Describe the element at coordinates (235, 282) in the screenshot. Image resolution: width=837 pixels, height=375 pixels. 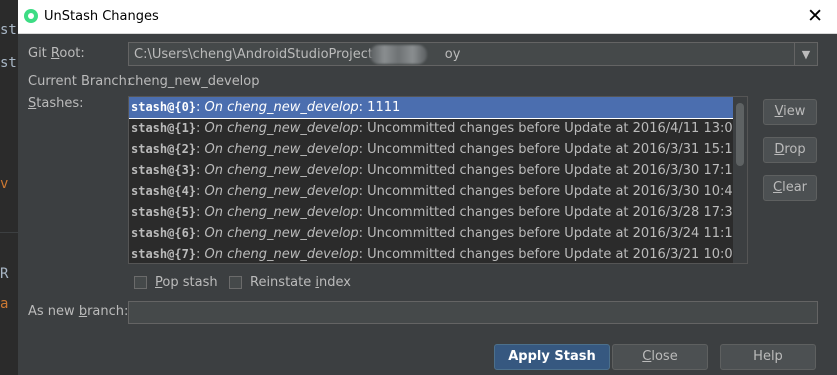
I see `reinstate-index-checkbox` at that location.